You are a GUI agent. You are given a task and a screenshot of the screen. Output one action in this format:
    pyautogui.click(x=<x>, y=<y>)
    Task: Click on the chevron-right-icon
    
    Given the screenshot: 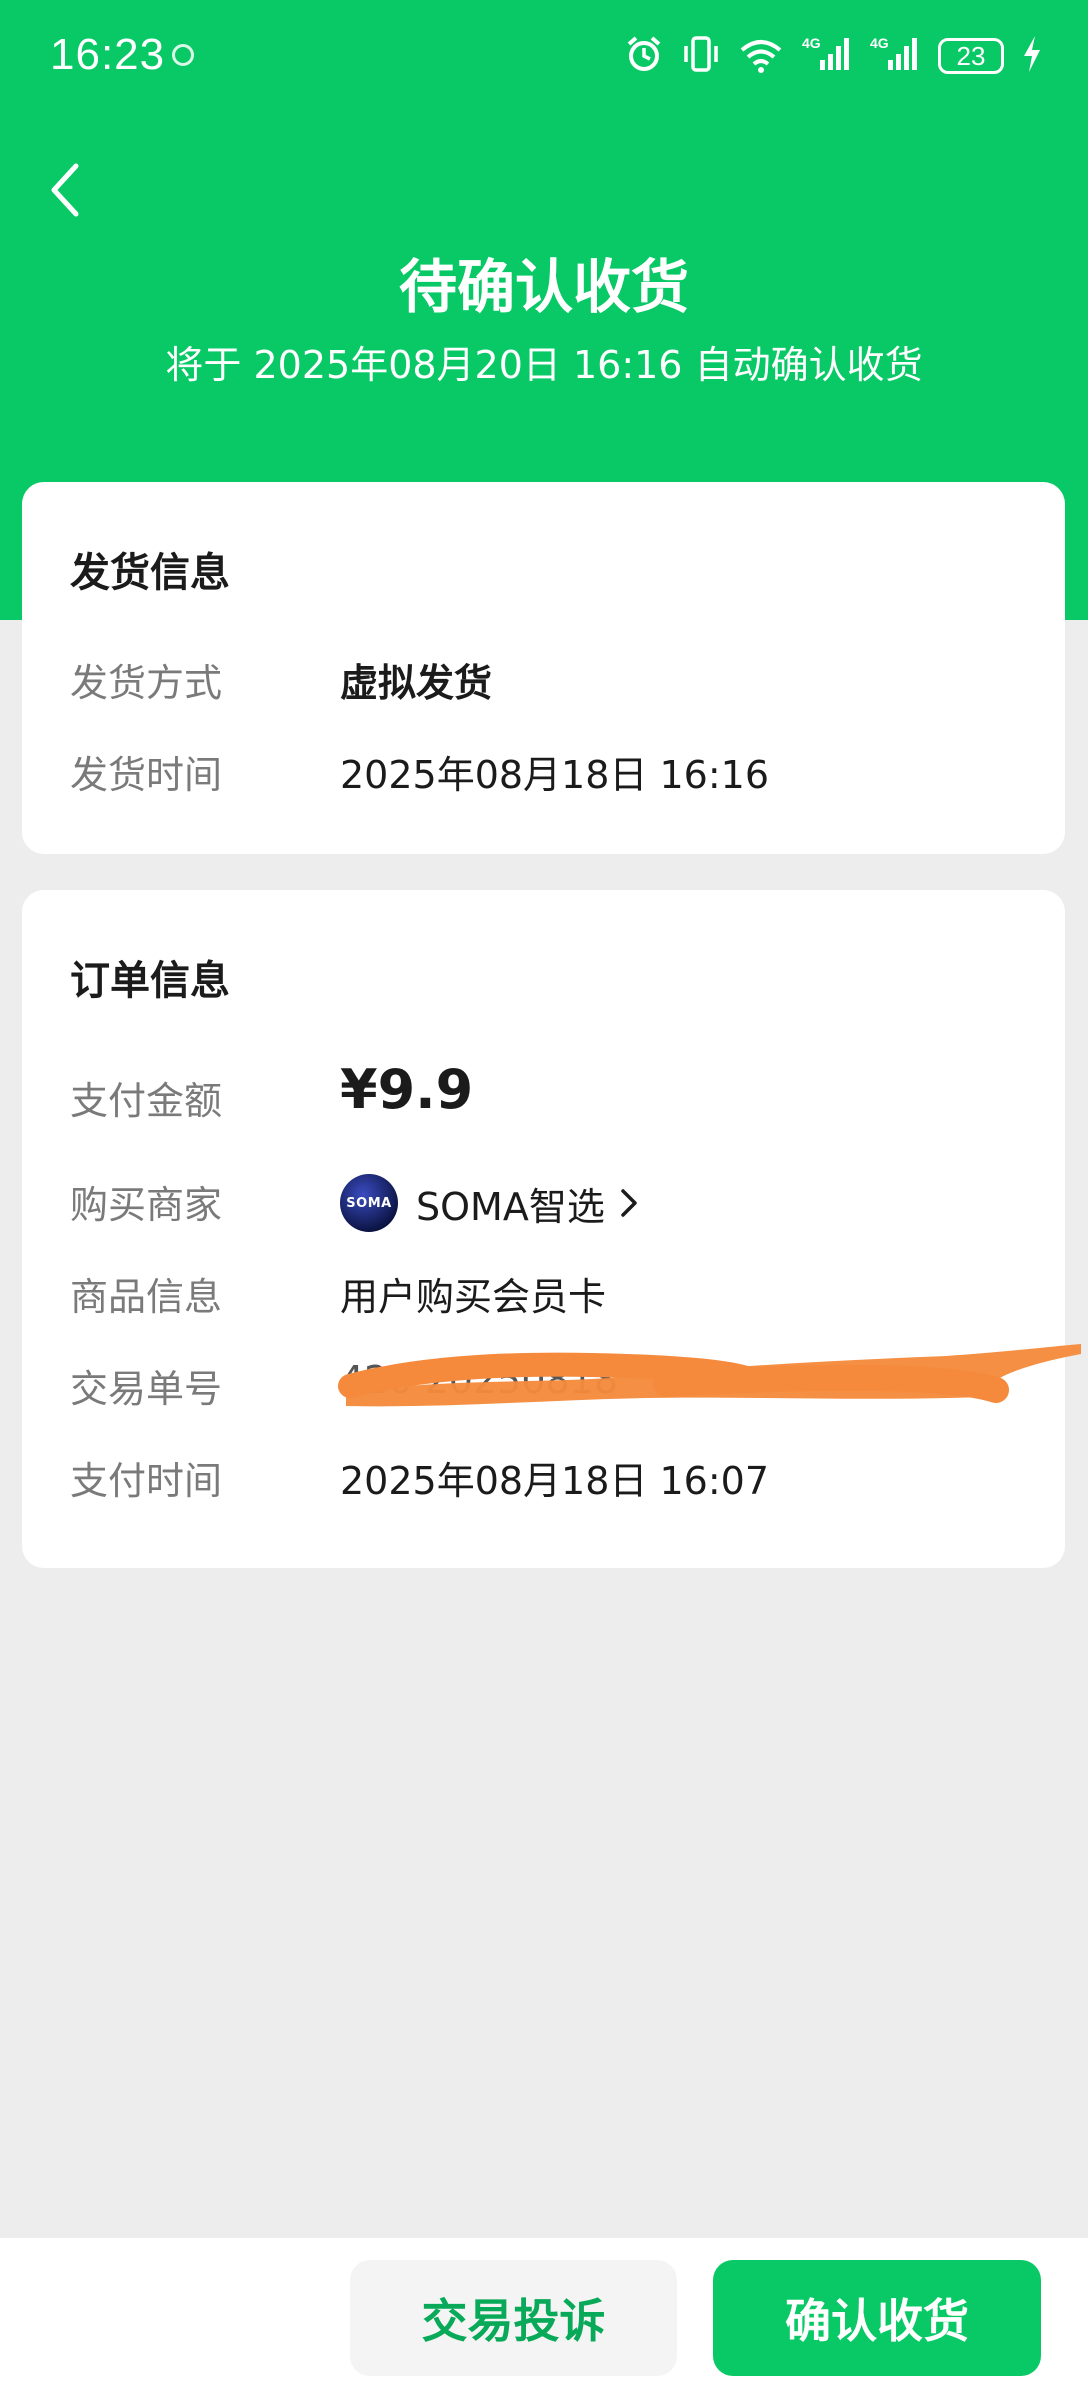 What is the action you would take?
    pyautogui.click(x=629, y=1203)
    